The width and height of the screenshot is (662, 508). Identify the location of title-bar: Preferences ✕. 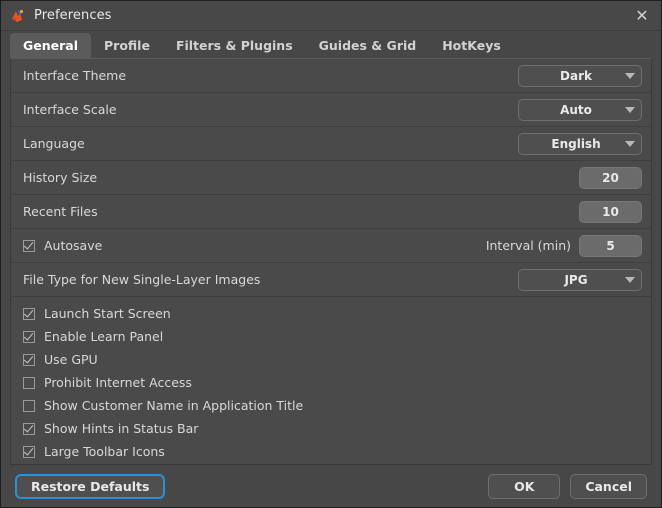
(331, 16).